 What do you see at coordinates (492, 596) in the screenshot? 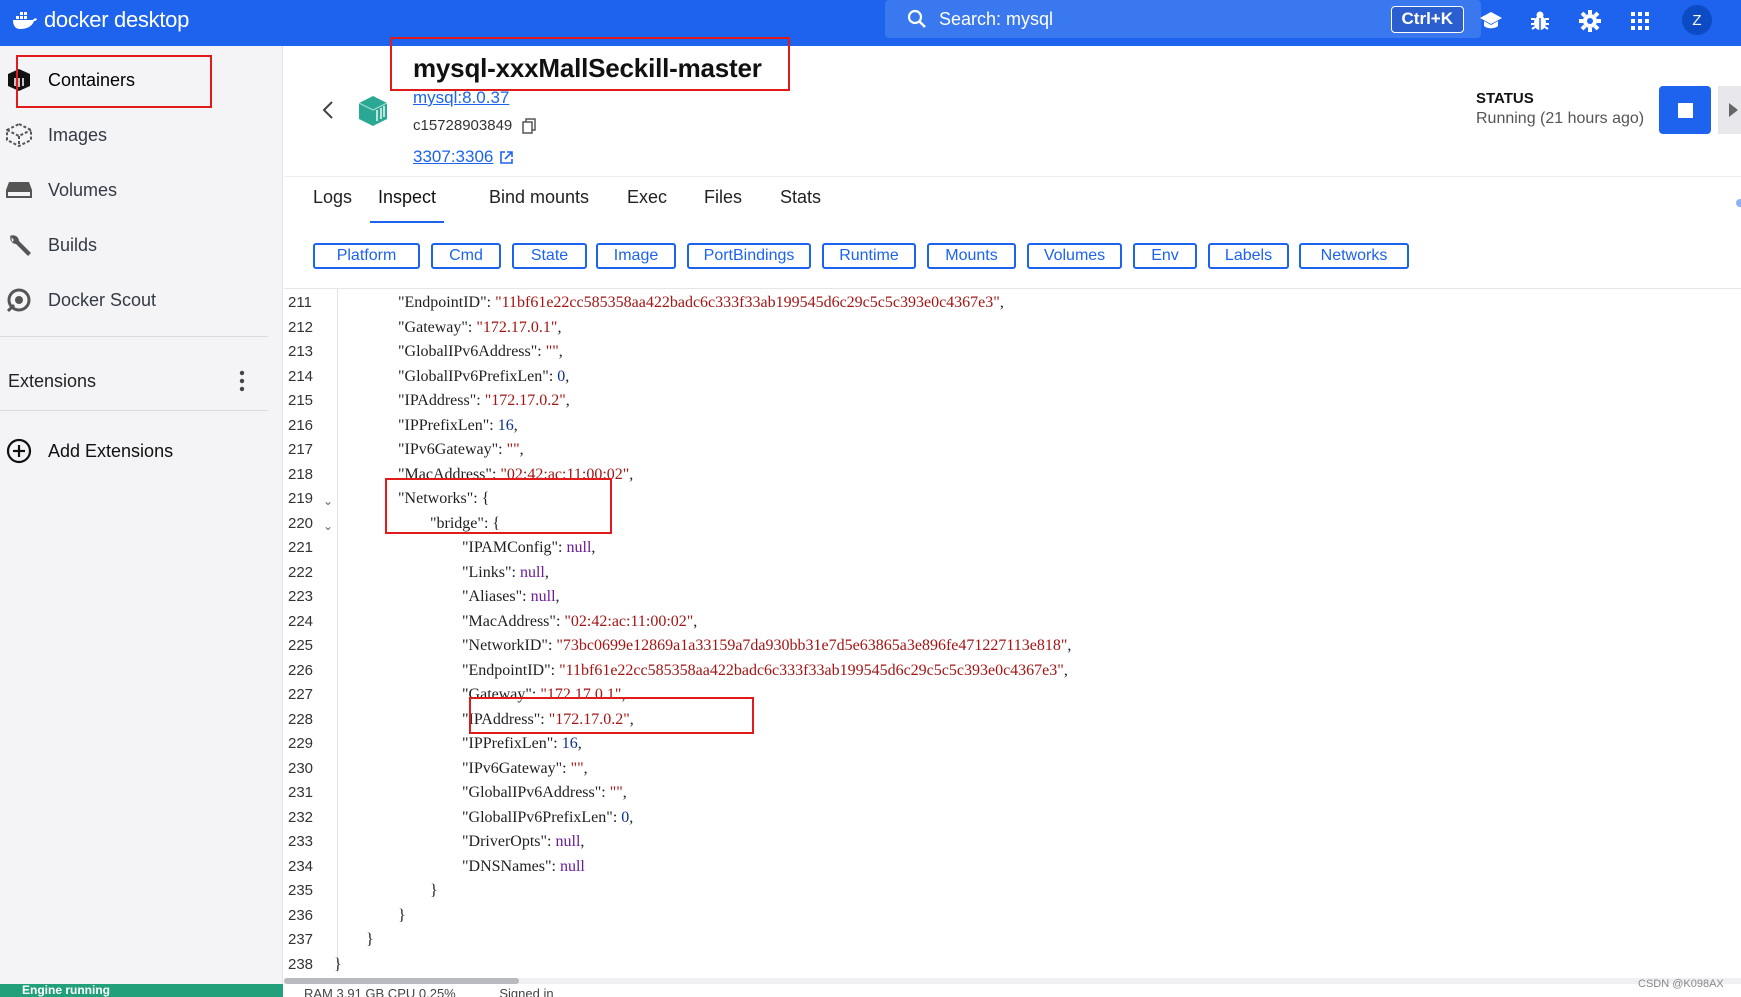
I see `json-key: Aliases` at bounding box center [492, 596].